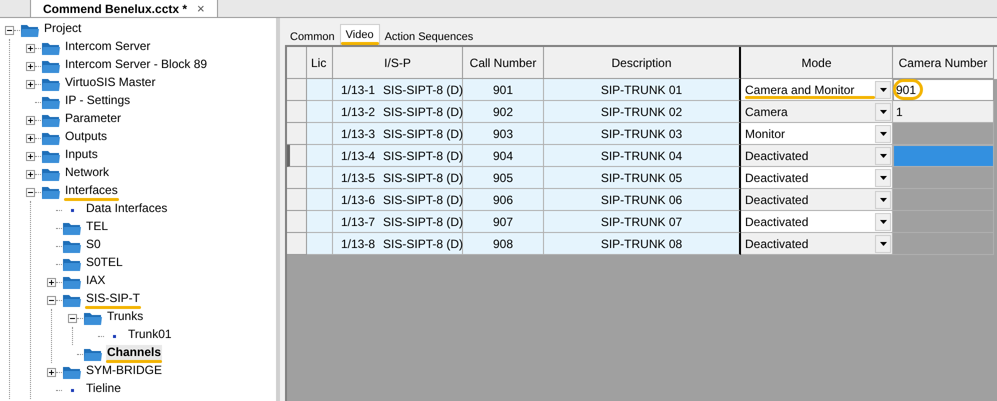  What do you see at coordinates (95, 282) in the screenshot?
I see `tree-item: IAX` at bounding box center [95, 282].